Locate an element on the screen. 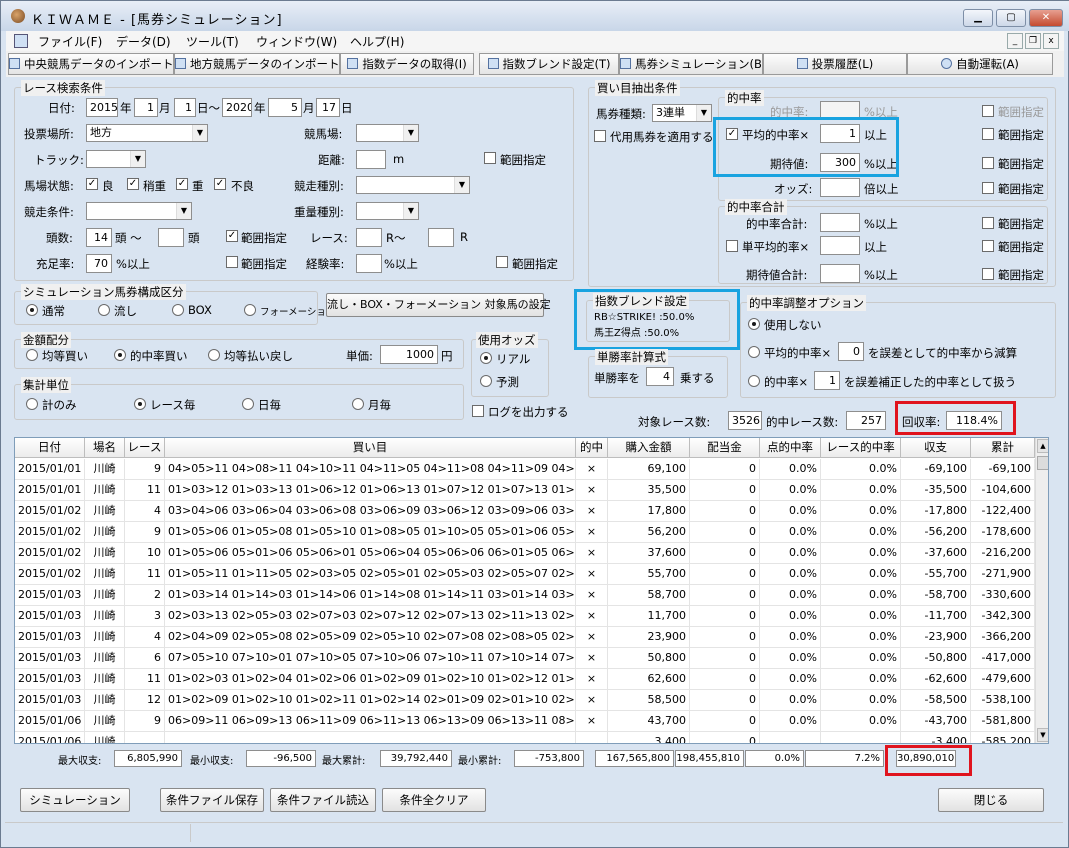  mdi-minimize-button: _ is located at coordinates (1015, 41).